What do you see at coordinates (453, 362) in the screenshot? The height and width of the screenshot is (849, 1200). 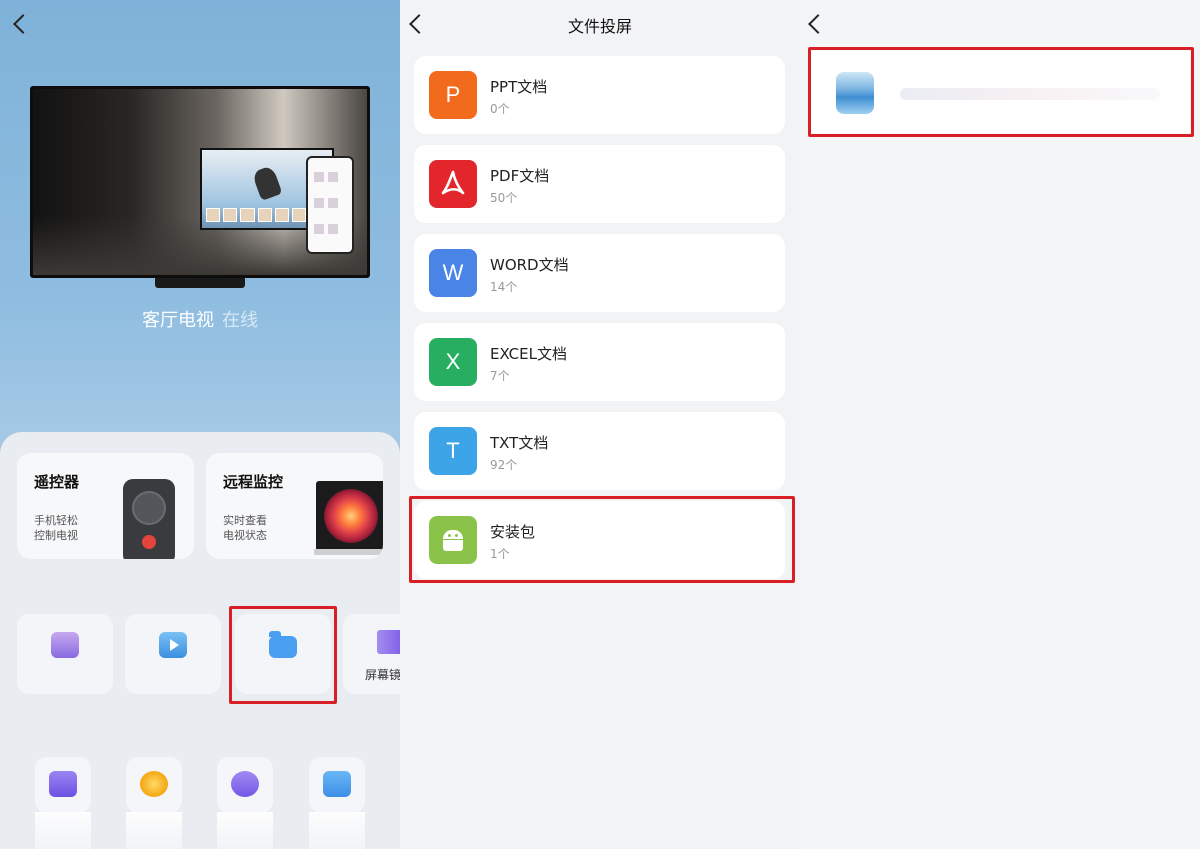 I see `excel-icon: X` at bounding box center [453, 362].